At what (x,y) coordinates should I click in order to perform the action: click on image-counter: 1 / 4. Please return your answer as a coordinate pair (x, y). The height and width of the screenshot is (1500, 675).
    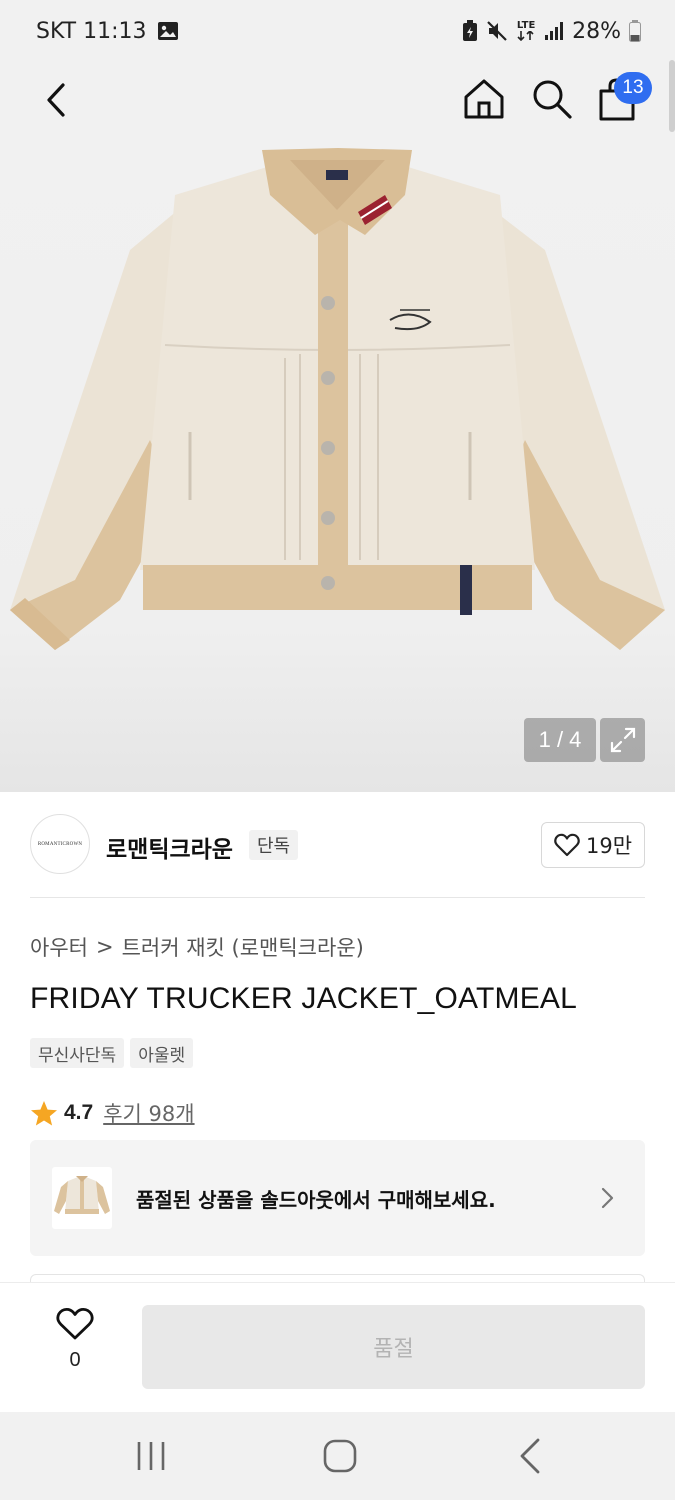
    Looking at the image, I should click on (560, 740).